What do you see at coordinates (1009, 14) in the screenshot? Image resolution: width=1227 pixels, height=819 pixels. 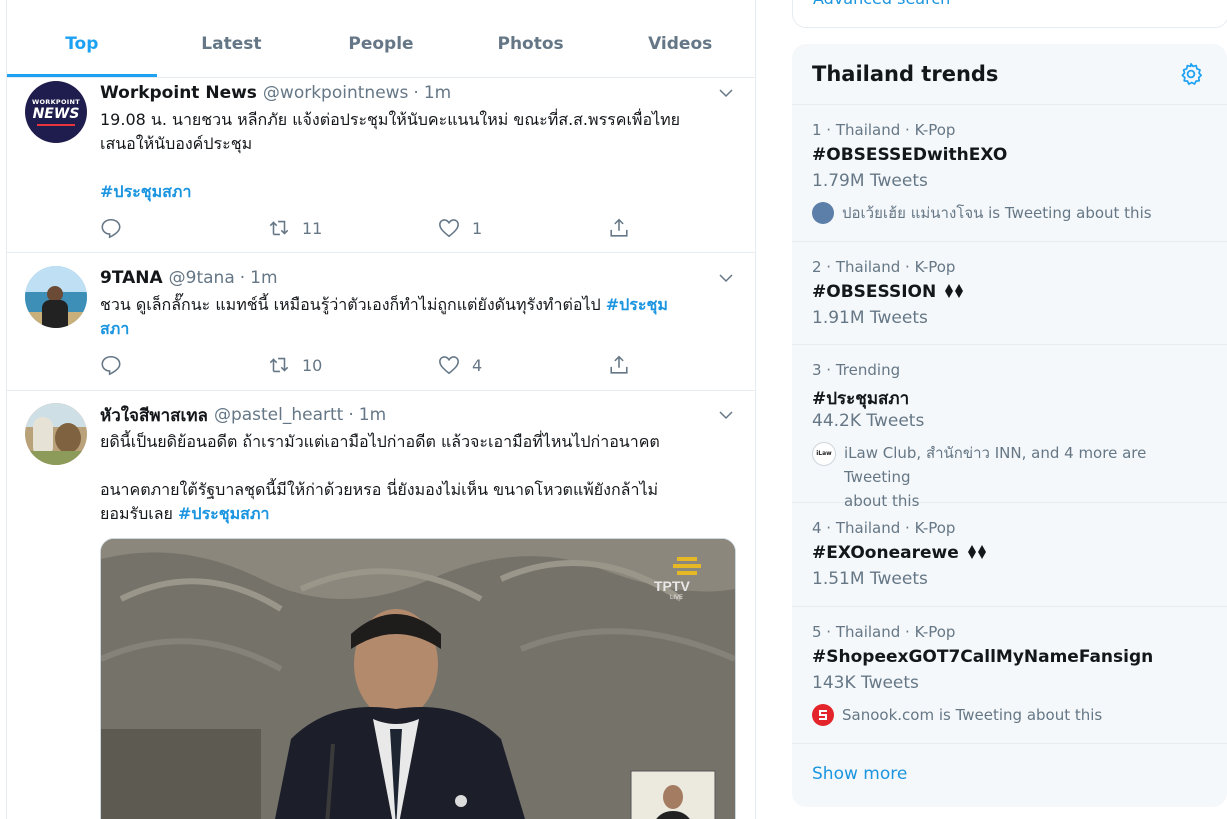 I see `search-filters-box: Advanced search` at bounding box center [1009, 14].